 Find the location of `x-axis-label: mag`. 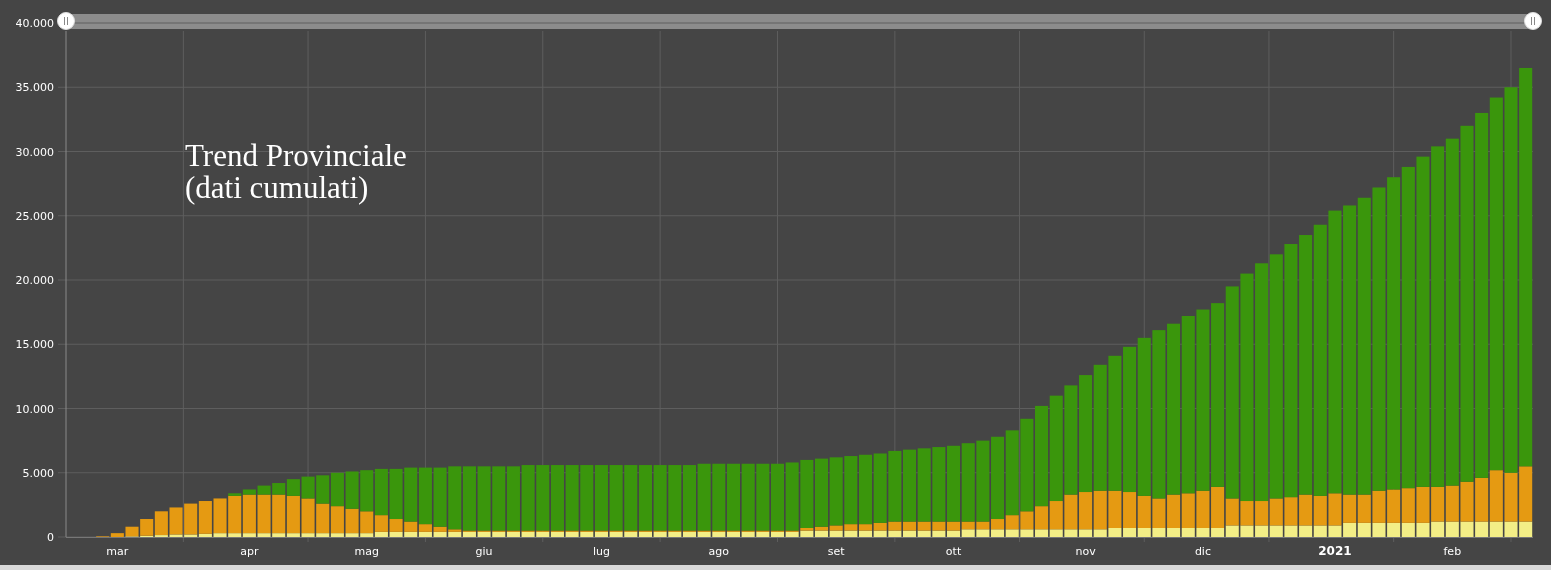

x-axis-label: mag is located at coordinates (366, 551).